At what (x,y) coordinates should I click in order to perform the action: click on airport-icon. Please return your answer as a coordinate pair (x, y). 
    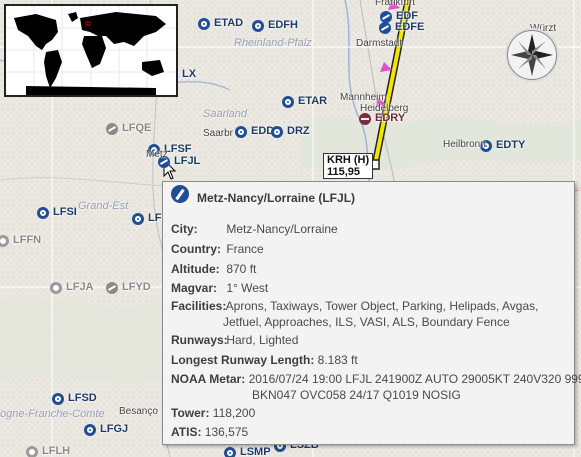
    Looking at the image, I should click on (180, 194).